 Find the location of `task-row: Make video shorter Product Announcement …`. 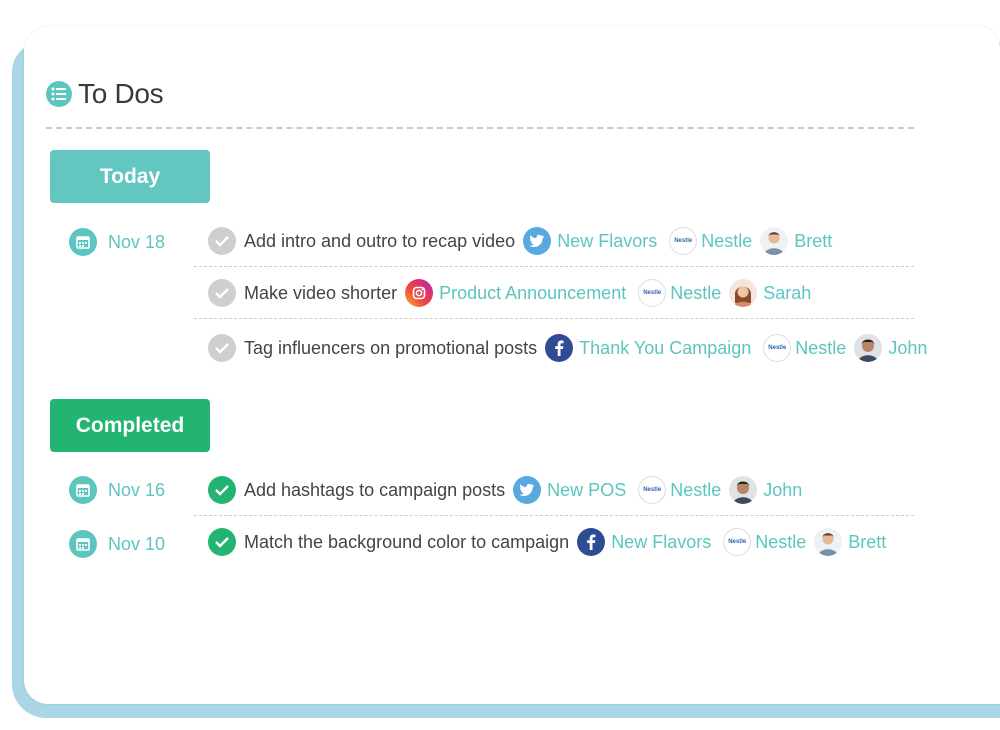

task-row: Make video shorter Product Announcement … is located at coordinates (509, 293).